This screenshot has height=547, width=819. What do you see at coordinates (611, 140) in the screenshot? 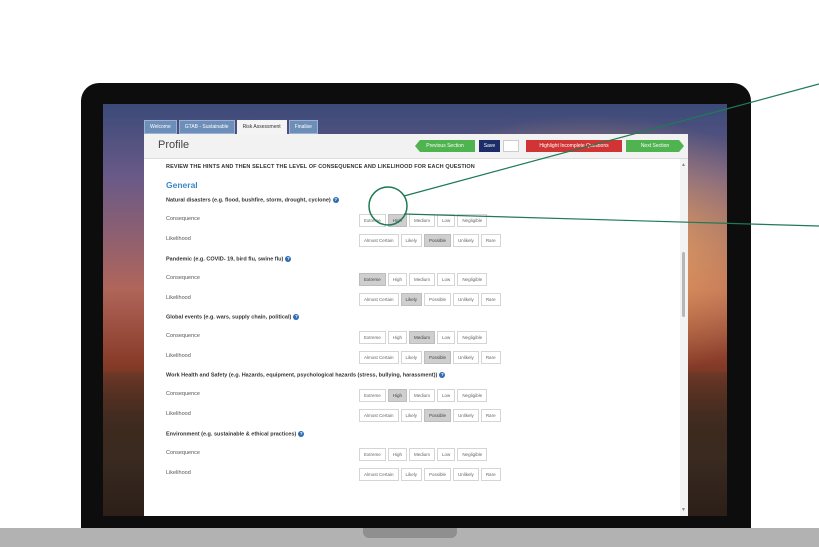
I see `callout-line-upper` at bounding box center [611, 140].